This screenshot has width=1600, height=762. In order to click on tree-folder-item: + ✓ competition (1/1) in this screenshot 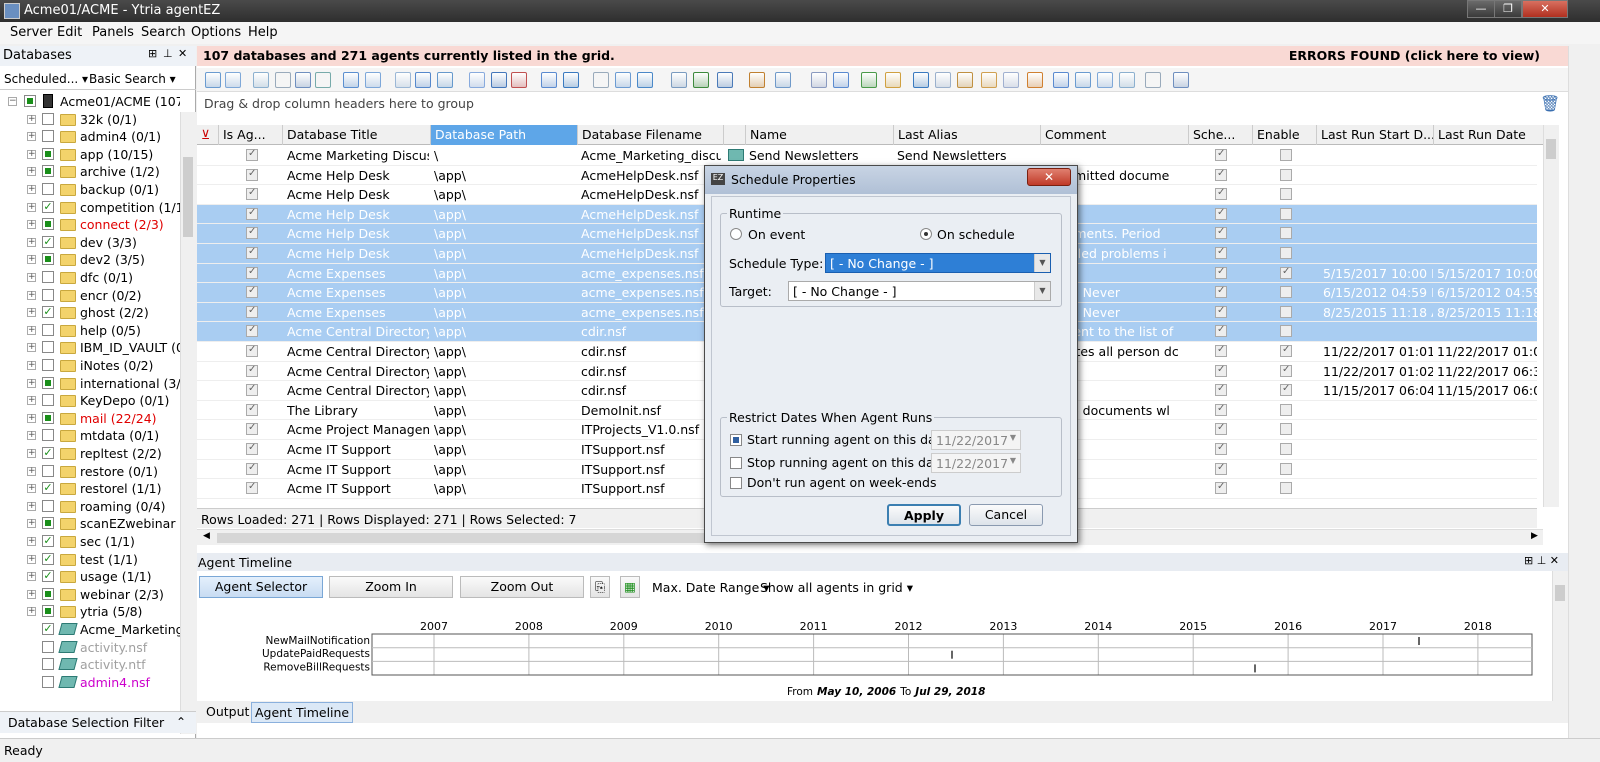, I will do `click(90, 207)`.